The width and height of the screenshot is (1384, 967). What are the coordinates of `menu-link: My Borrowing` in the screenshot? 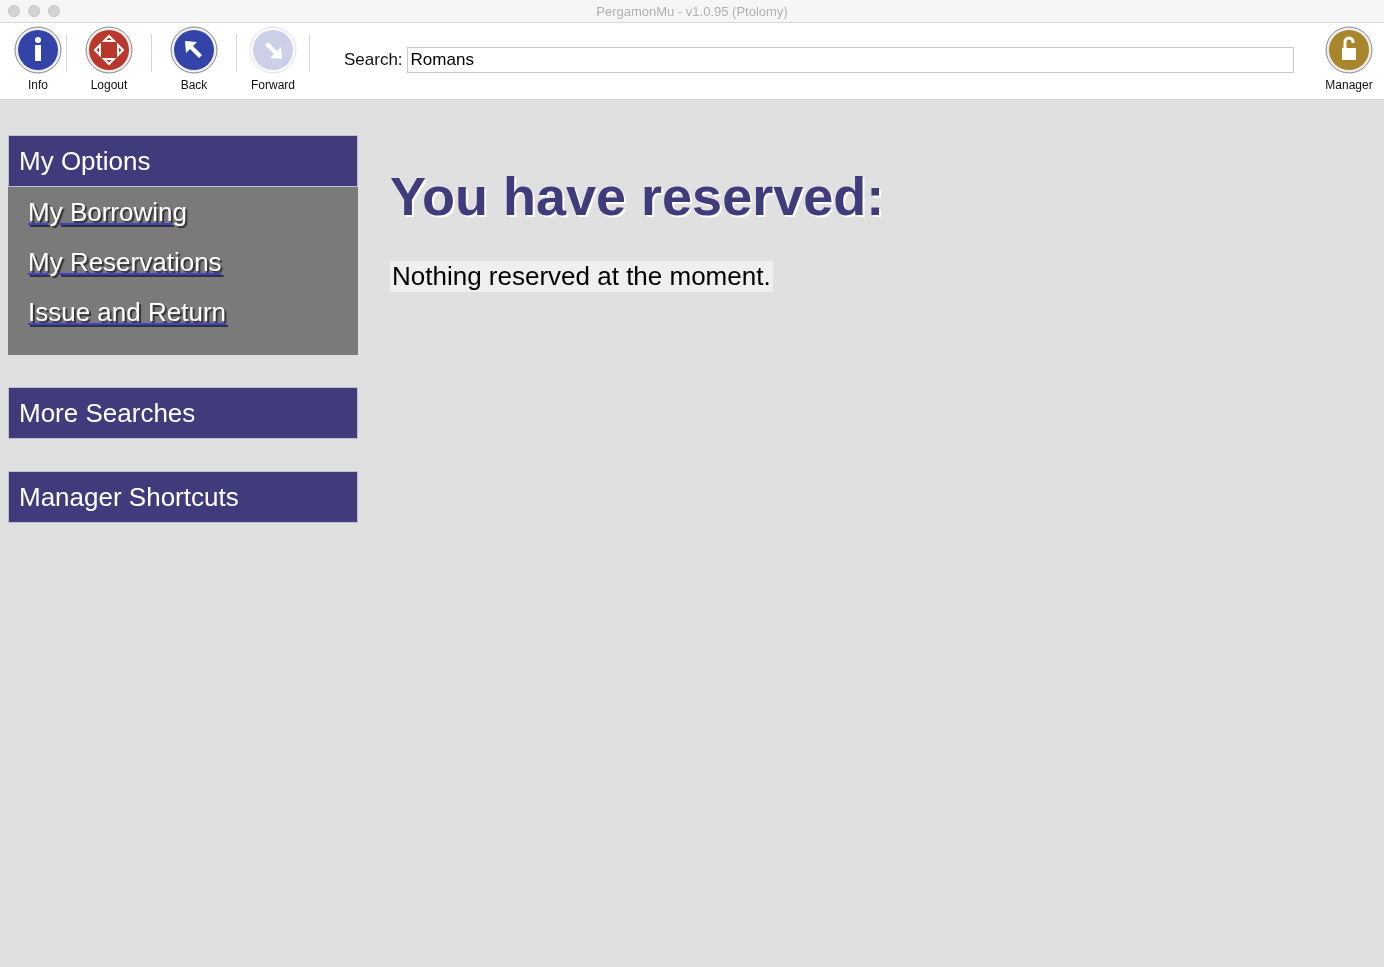 It's located at (107, 212).